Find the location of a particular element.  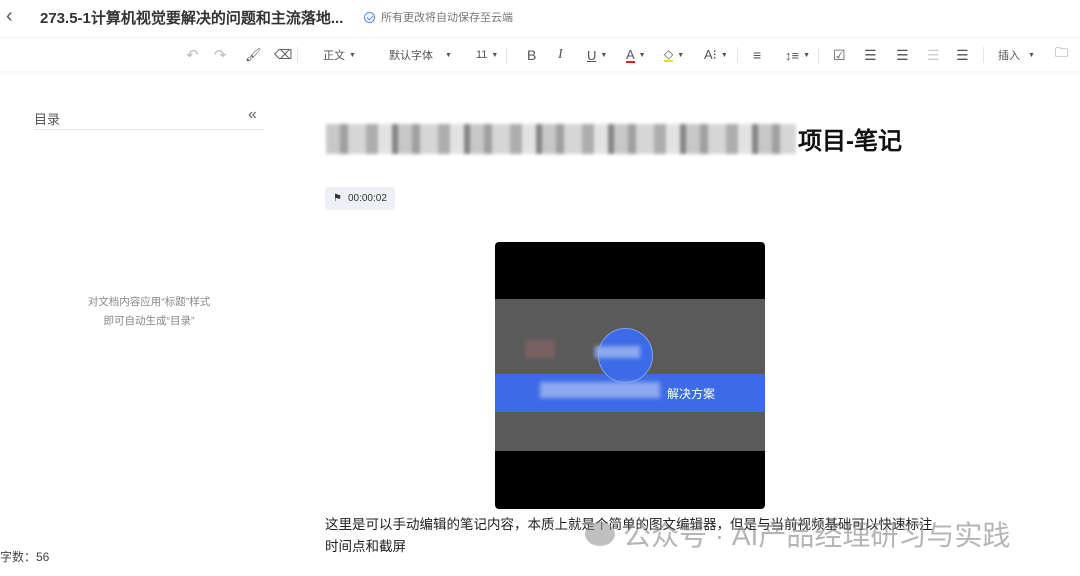

hint-line: 即可自动生成“目录” is located at coordinates (149, 321).